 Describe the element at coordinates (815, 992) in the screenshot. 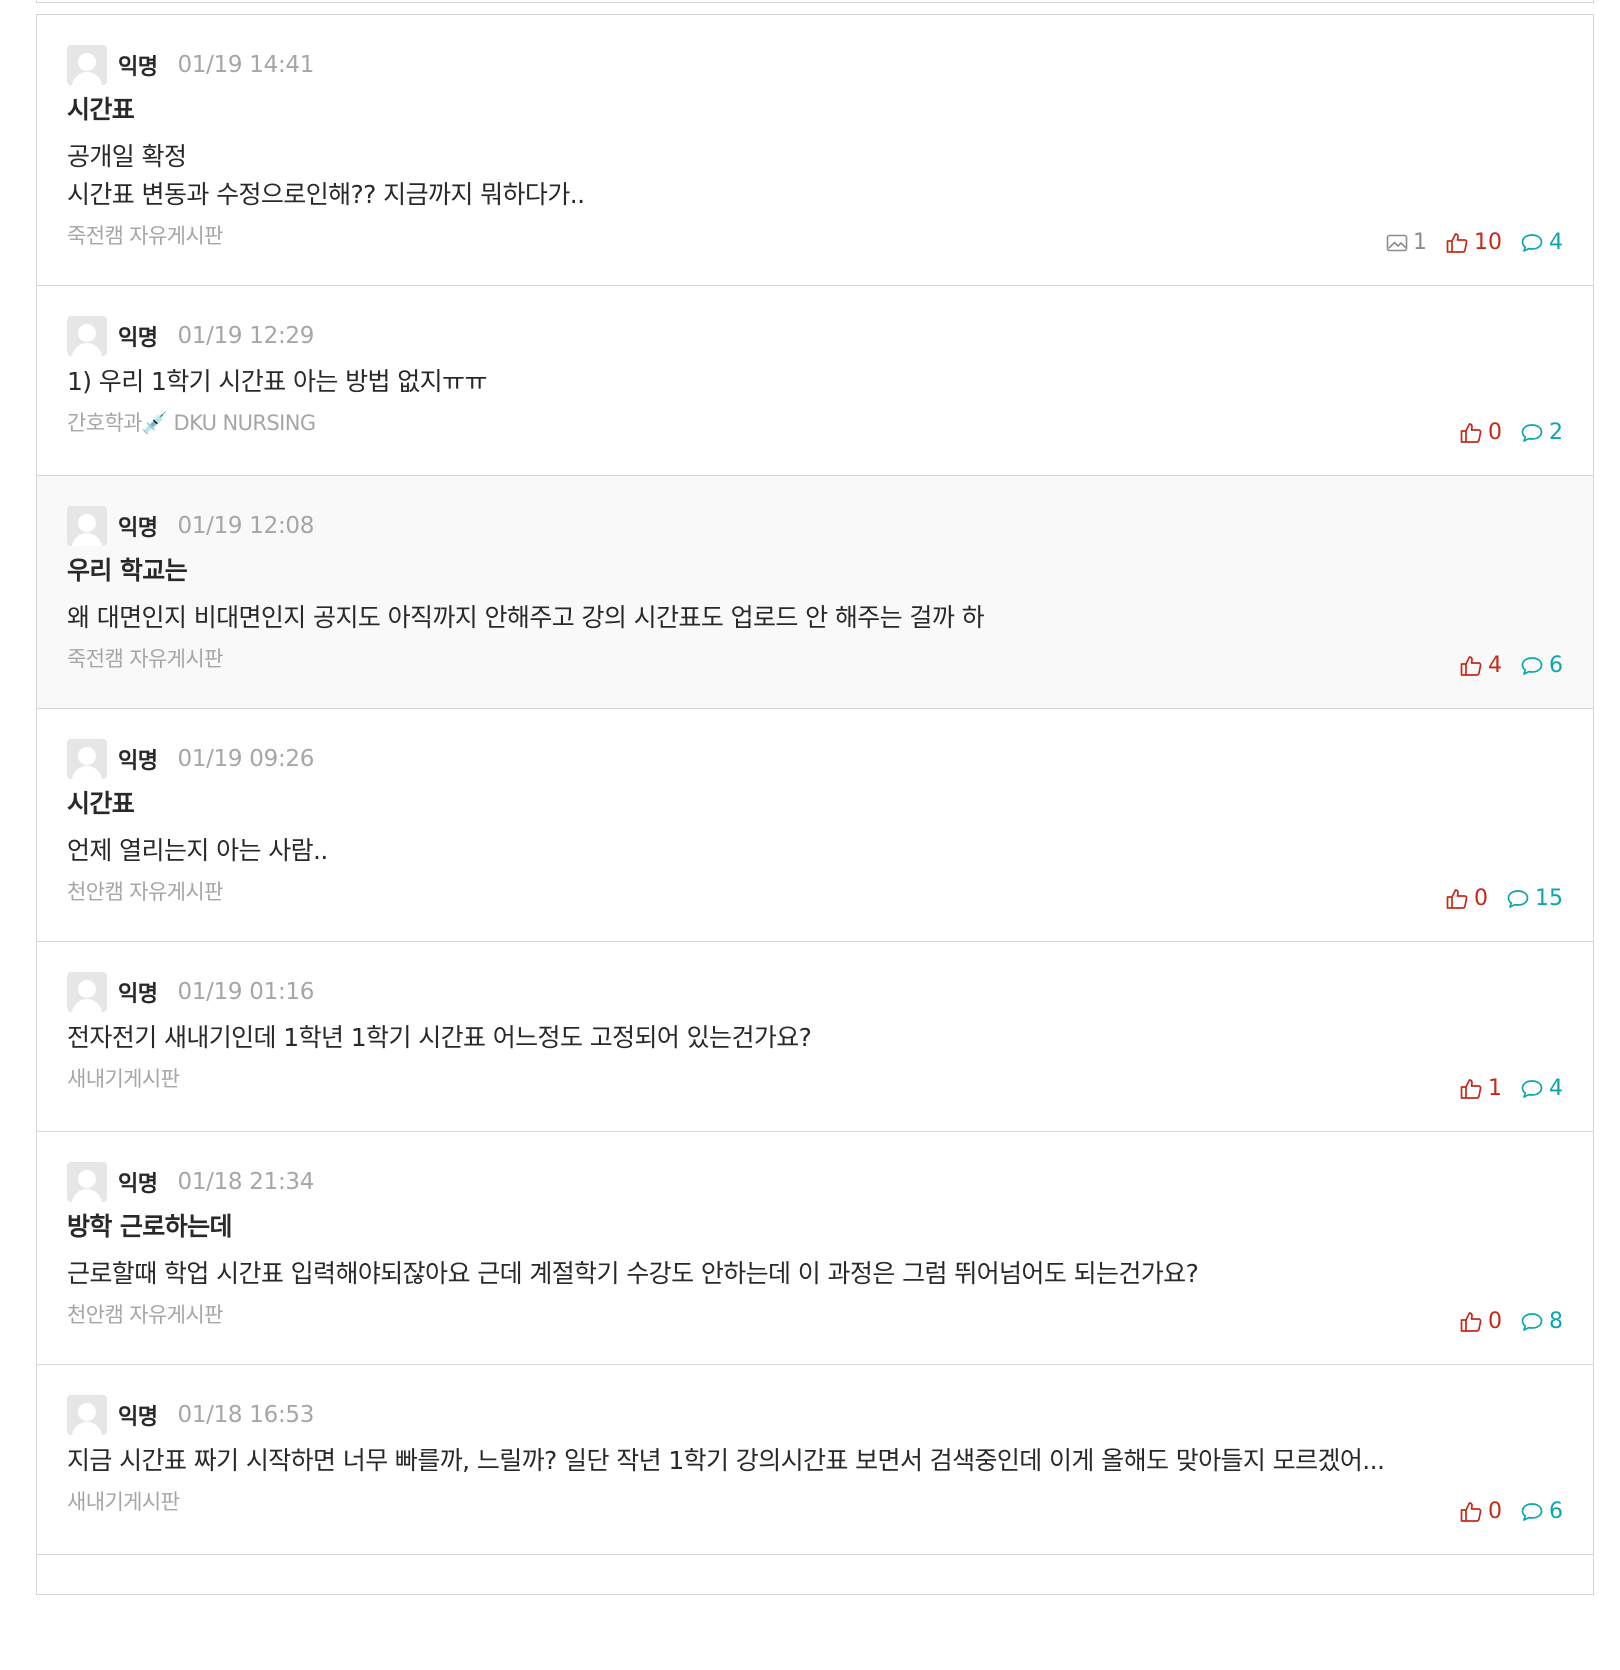

I see `post-meta: 익명 01/19 01:16` at that location.